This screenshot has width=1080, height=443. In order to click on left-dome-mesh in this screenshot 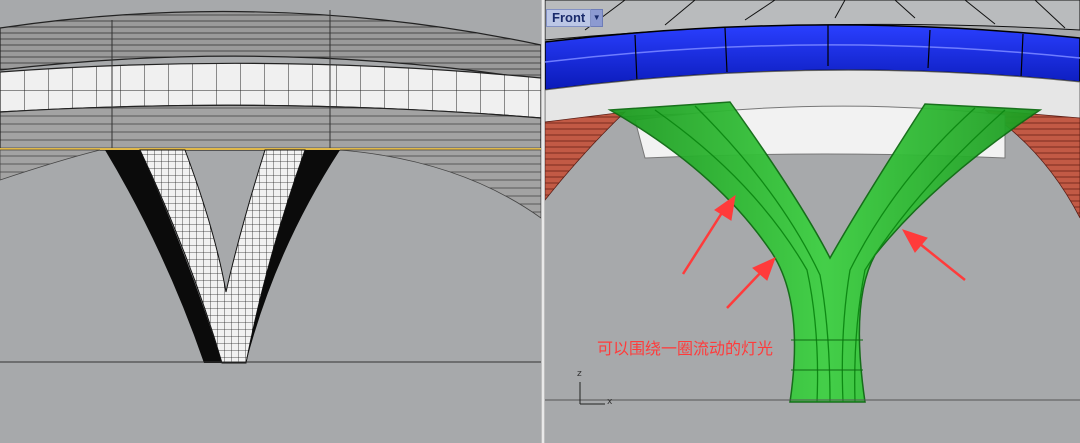, I will do `click(50, 165)`.